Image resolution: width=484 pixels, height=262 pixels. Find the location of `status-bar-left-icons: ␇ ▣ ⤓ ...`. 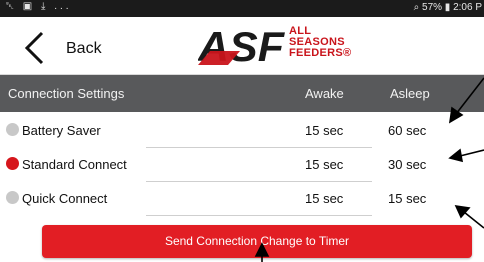

status-bar-left-icons: ␇ ▣ ⤓ ... is located at coordinates (39, 6).